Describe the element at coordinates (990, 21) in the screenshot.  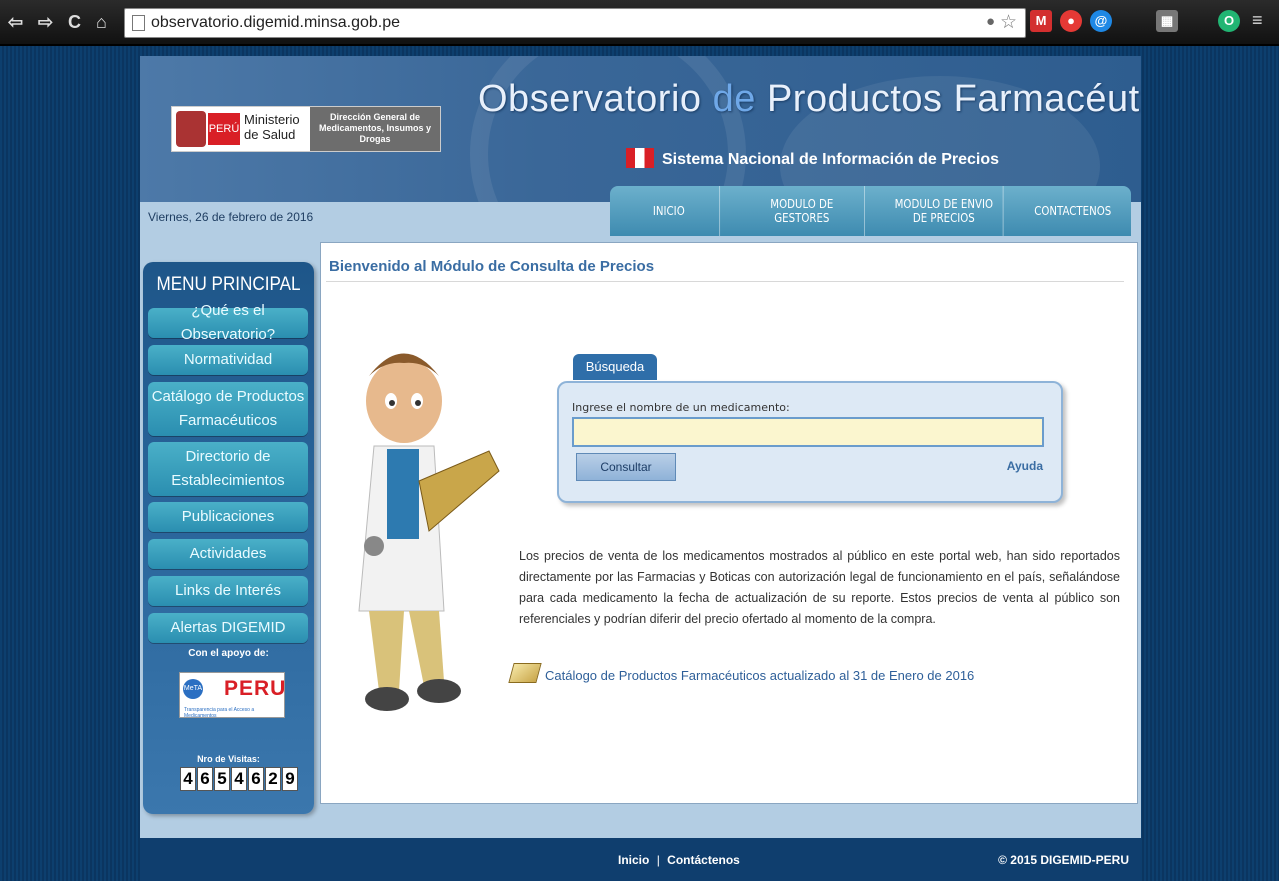
I see `lightbulb-icon: ●` at that location.